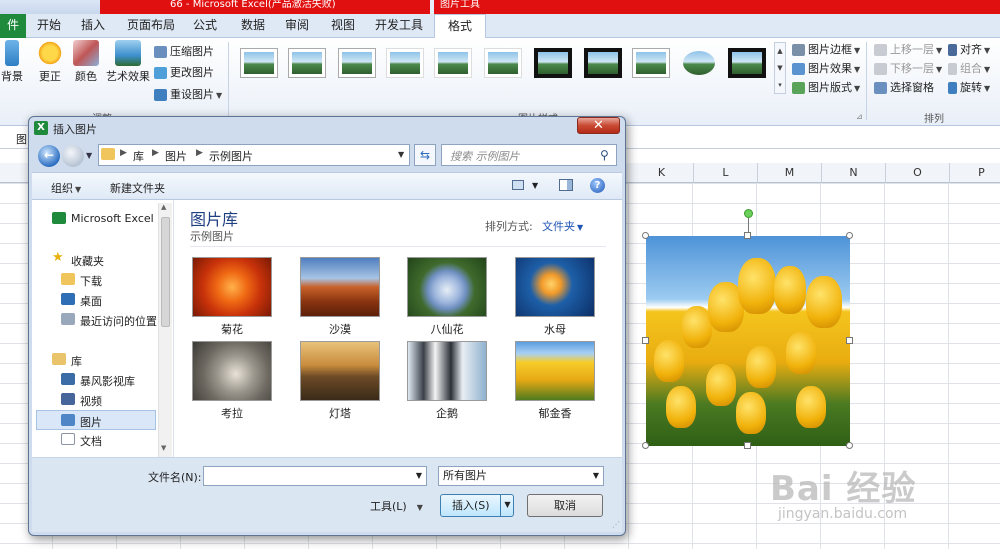 Image resolution: width=1000 pixels, height=549 pixels. Describe the element at coordinates (165, 330) in the screenshot. I see `navigation-scrollbar: ▲ ▼` at that location.